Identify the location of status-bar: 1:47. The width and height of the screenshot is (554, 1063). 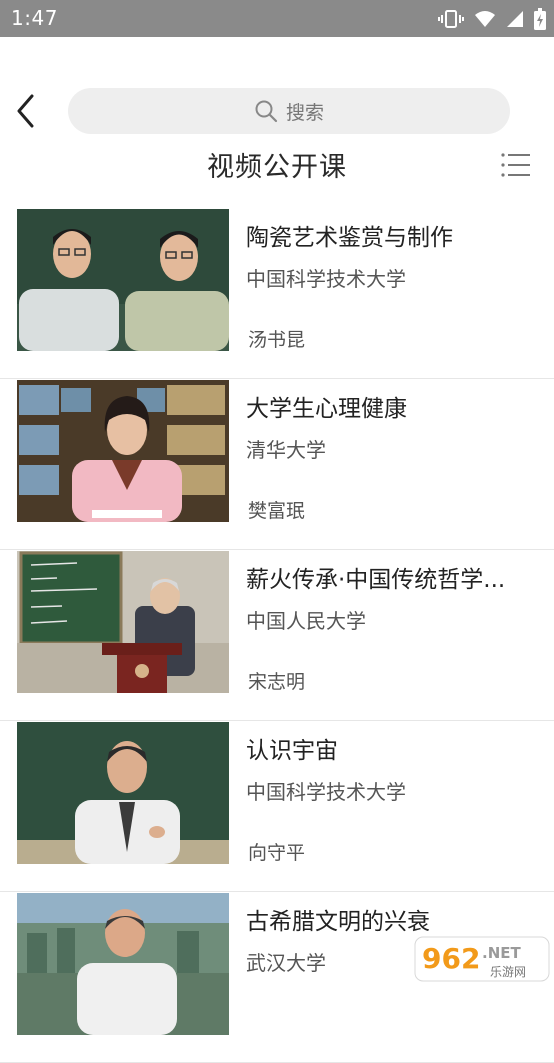
(277, 18).